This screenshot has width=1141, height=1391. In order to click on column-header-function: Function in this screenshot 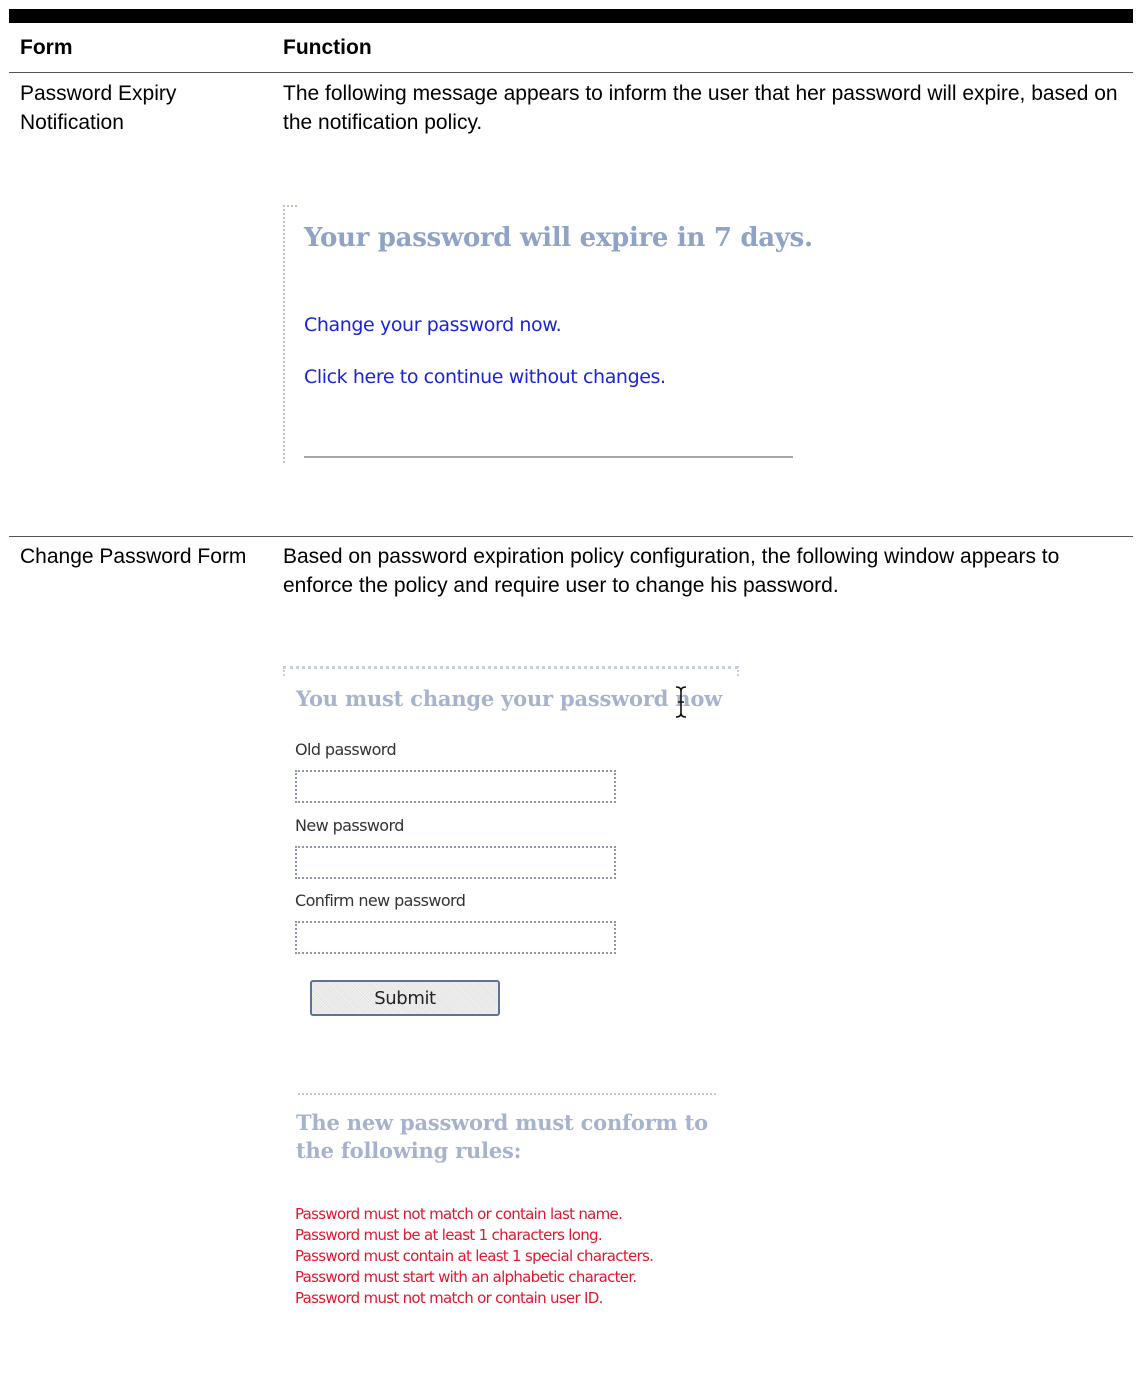, I will do `click(327, 47)`.